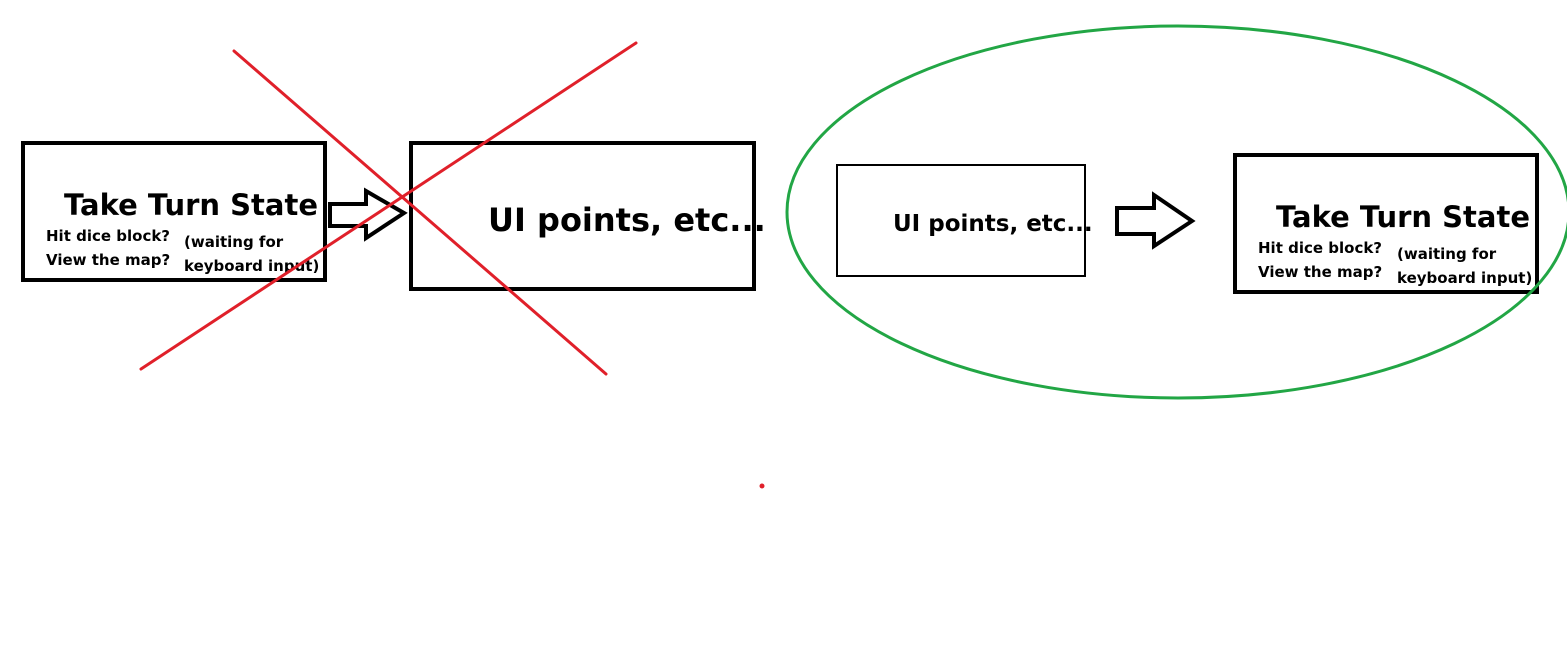  Describe the element at coordinates (191, 205) in the screenshot. I see `rejected-state-title: Take Turn State` at that location.